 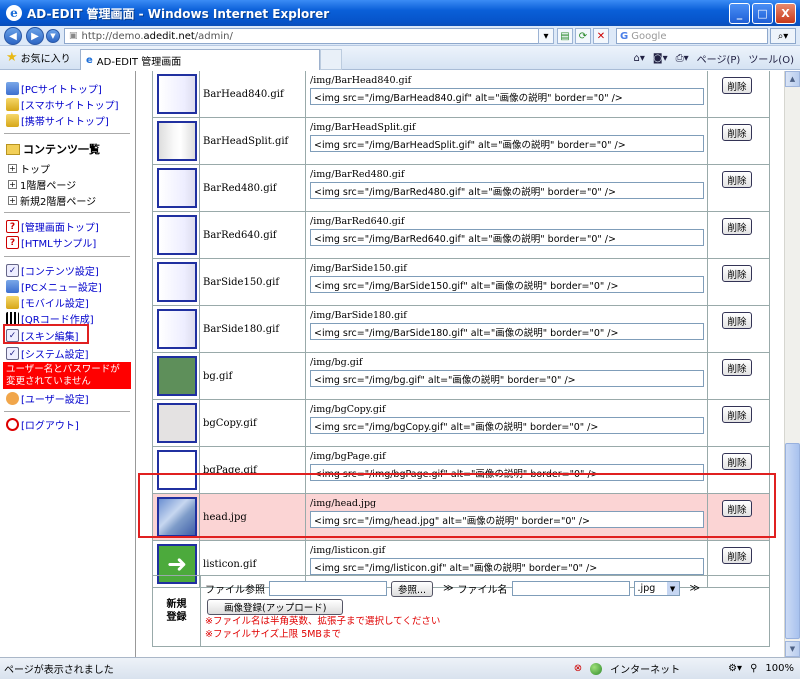 What do you see at coordinates (38, 57) in the screenshot?
I see `favorites-button: ★ お気に入り` at bounding box center [38, 57].